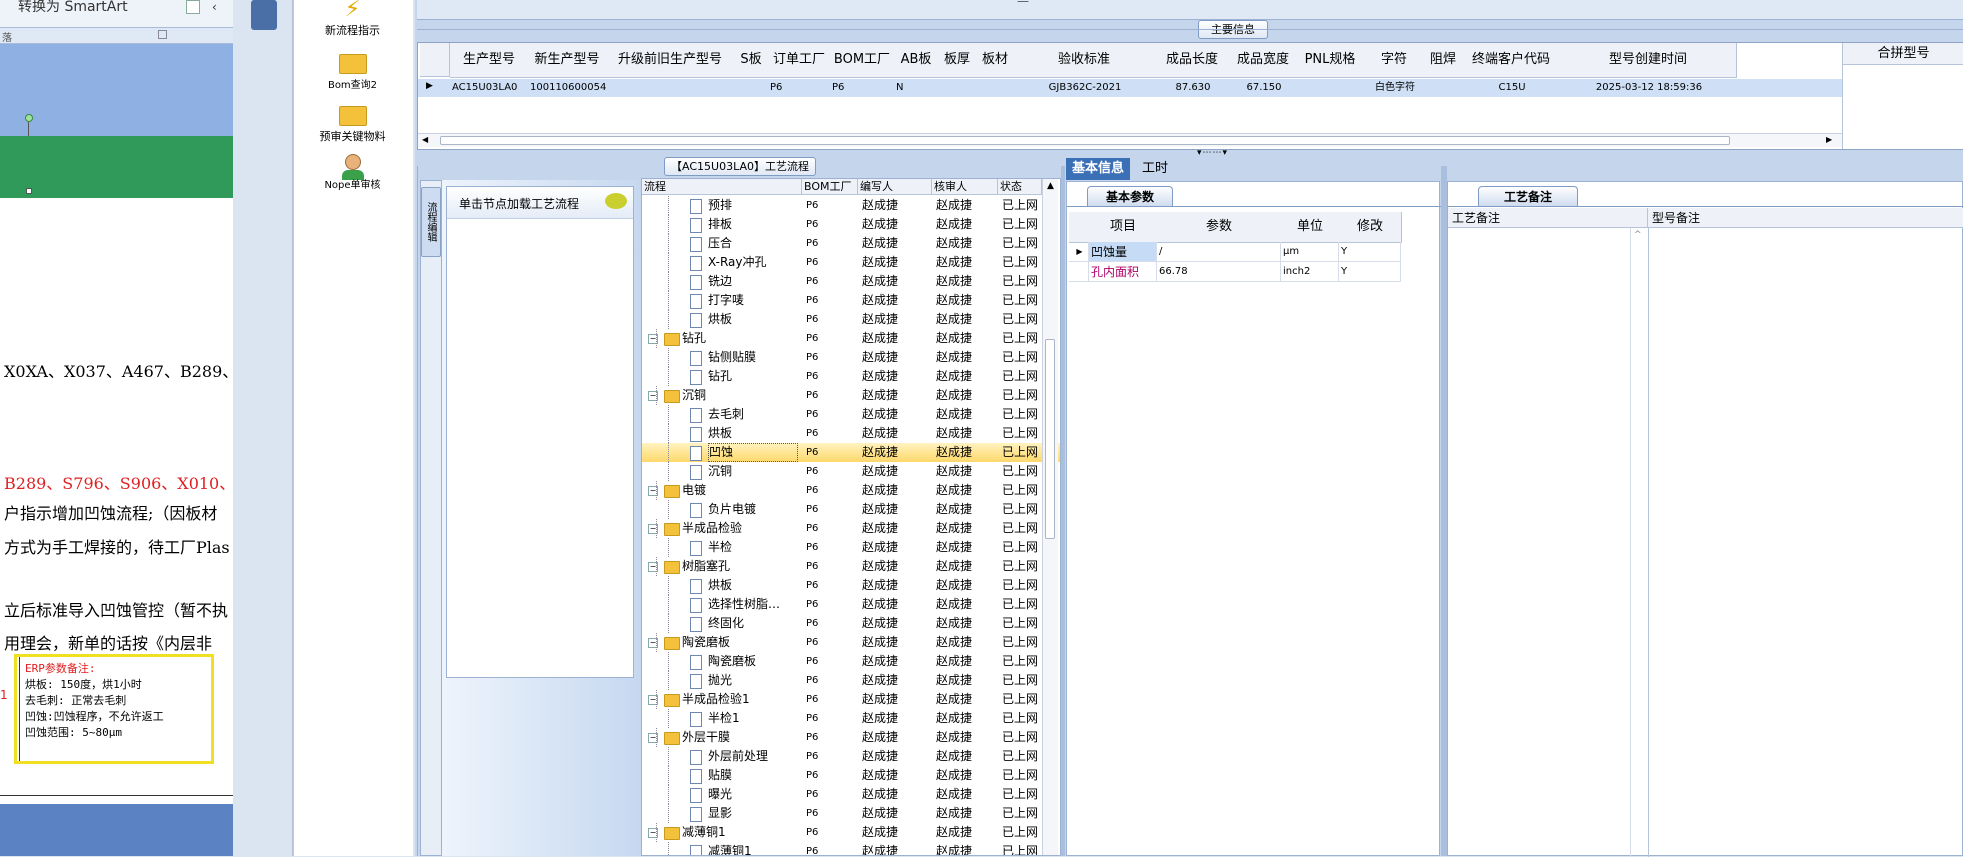 The width and height of the screenshot is (1963, 857). What do you see at coordinates (1648, 60) in the screenshot?
I see `column-header: 型号创建时间` at bounding box center [1648, 60].